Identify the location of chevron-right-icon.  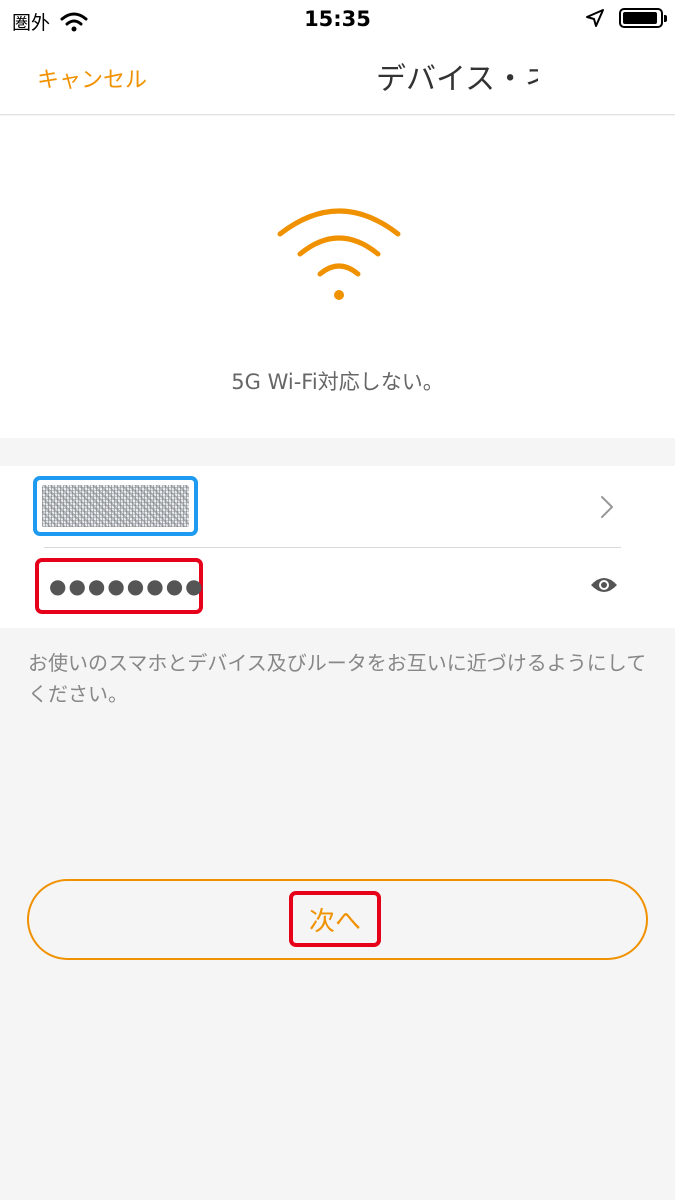
(607, 507).